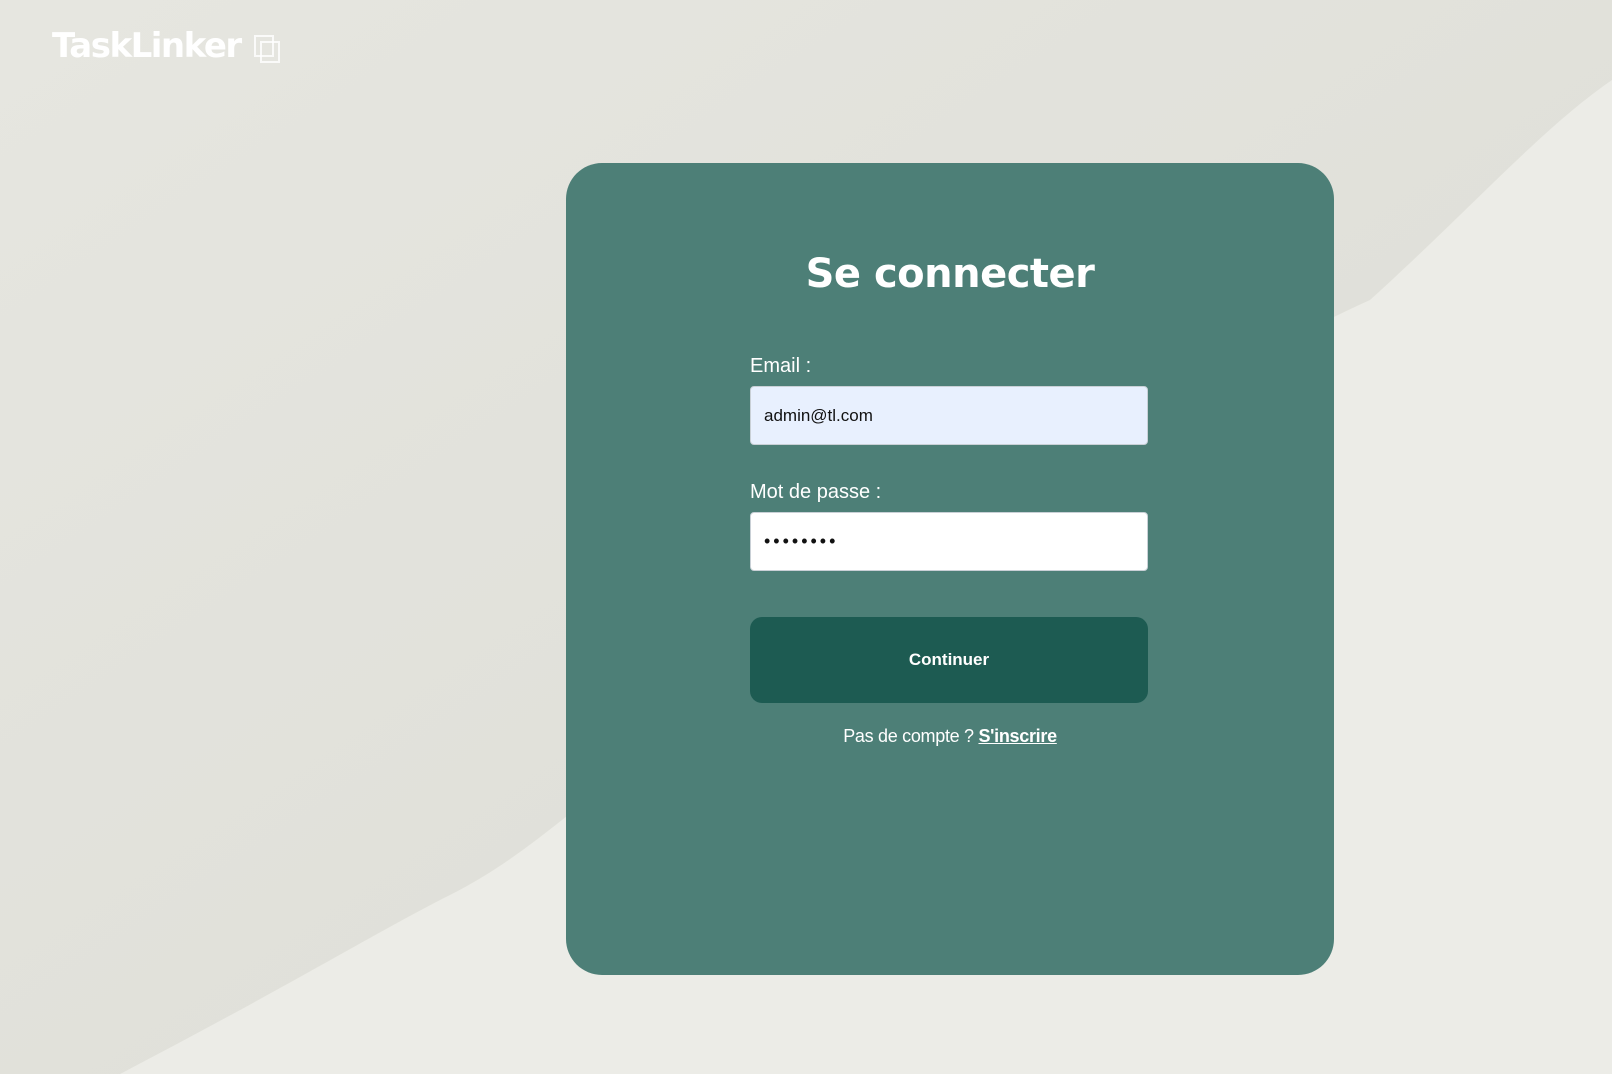  Describe the element at coordinates (816, 492) in the screenshot. I see `password-label: Mot de passe :` at that location.